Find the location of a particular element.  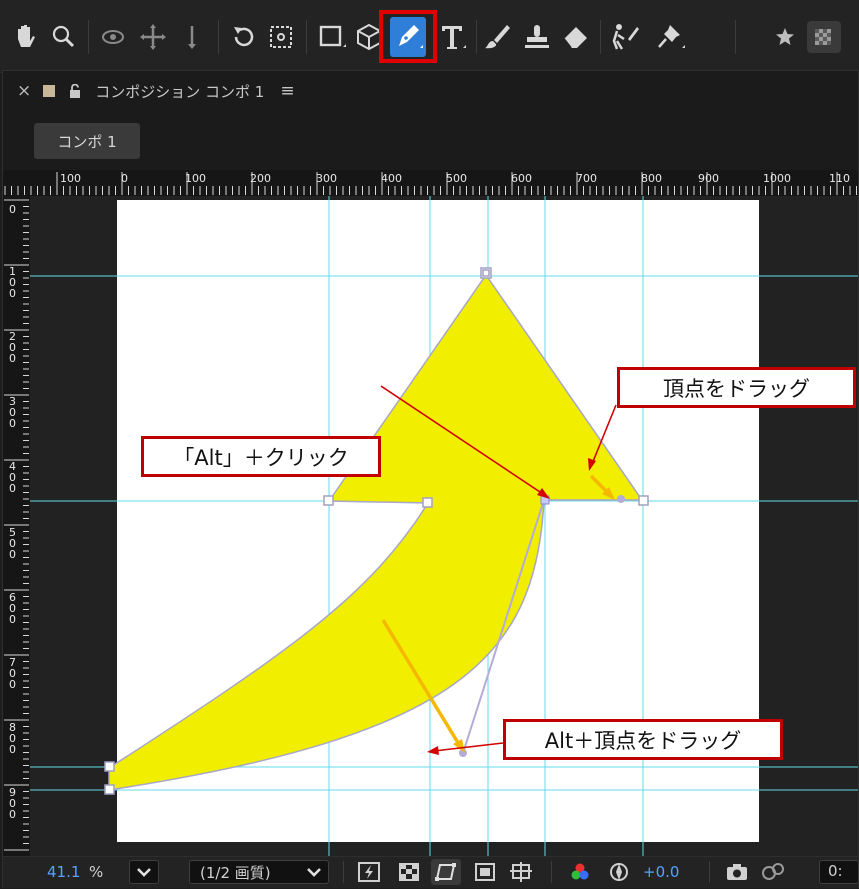

panel-tab-row: × コンポジション コンポ 1 ≡ is located at coordinates (430, 92).